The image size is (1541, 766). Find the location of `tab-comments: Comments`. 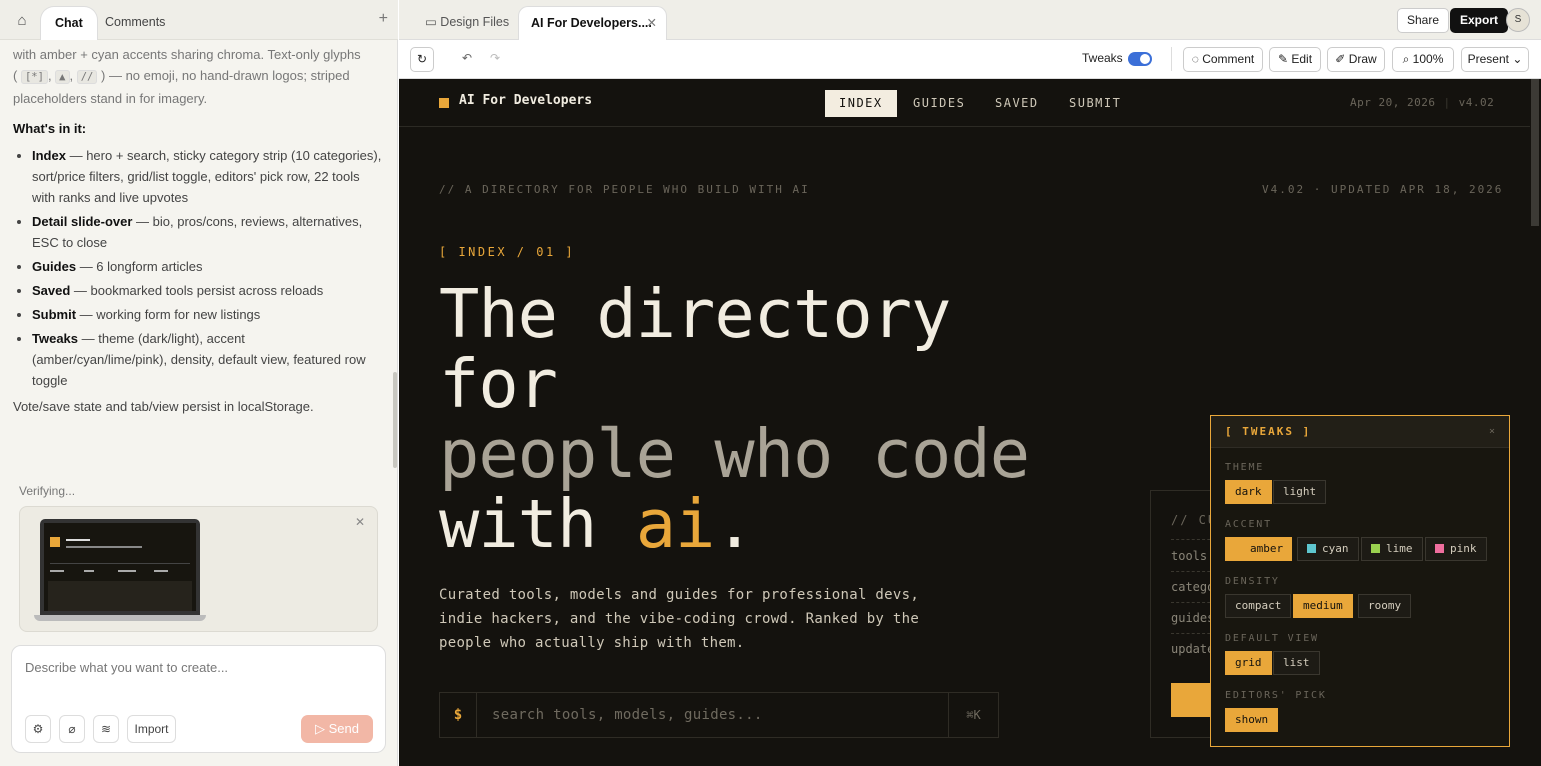

tab-comments: Comments is located at coordinates (135, 23).